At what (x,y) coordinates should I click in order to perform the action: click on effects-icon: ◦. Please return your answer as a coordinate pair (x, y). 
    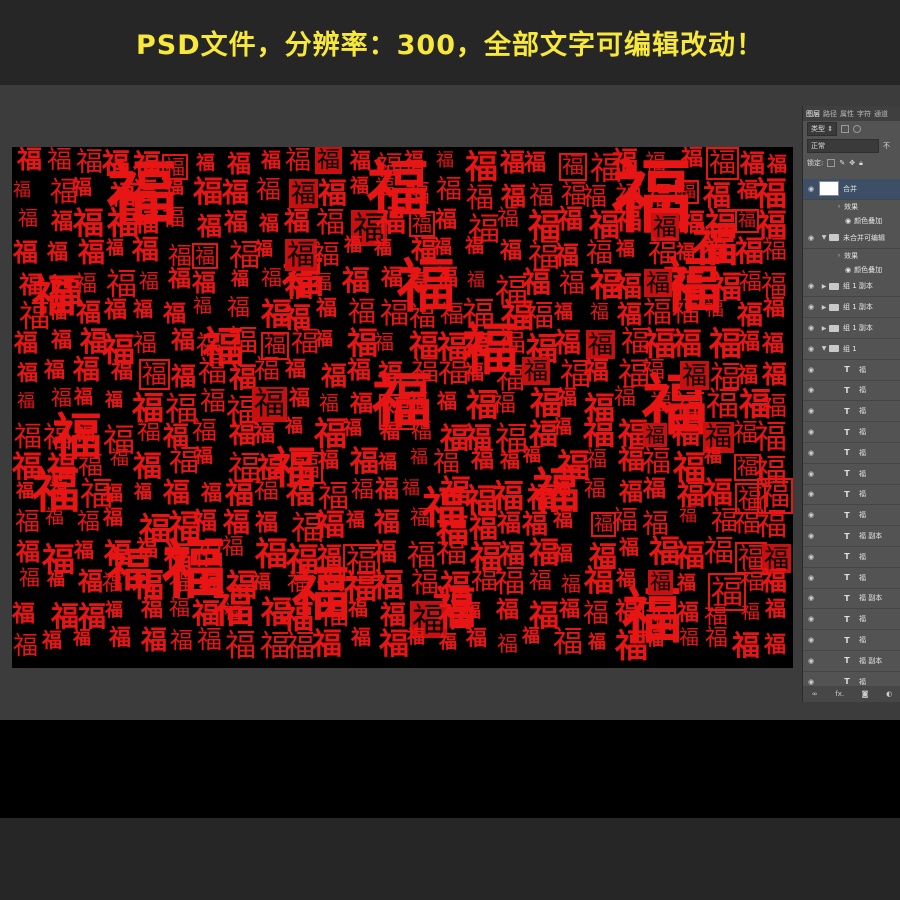
    Looking at the image, I should click on (839, 255).